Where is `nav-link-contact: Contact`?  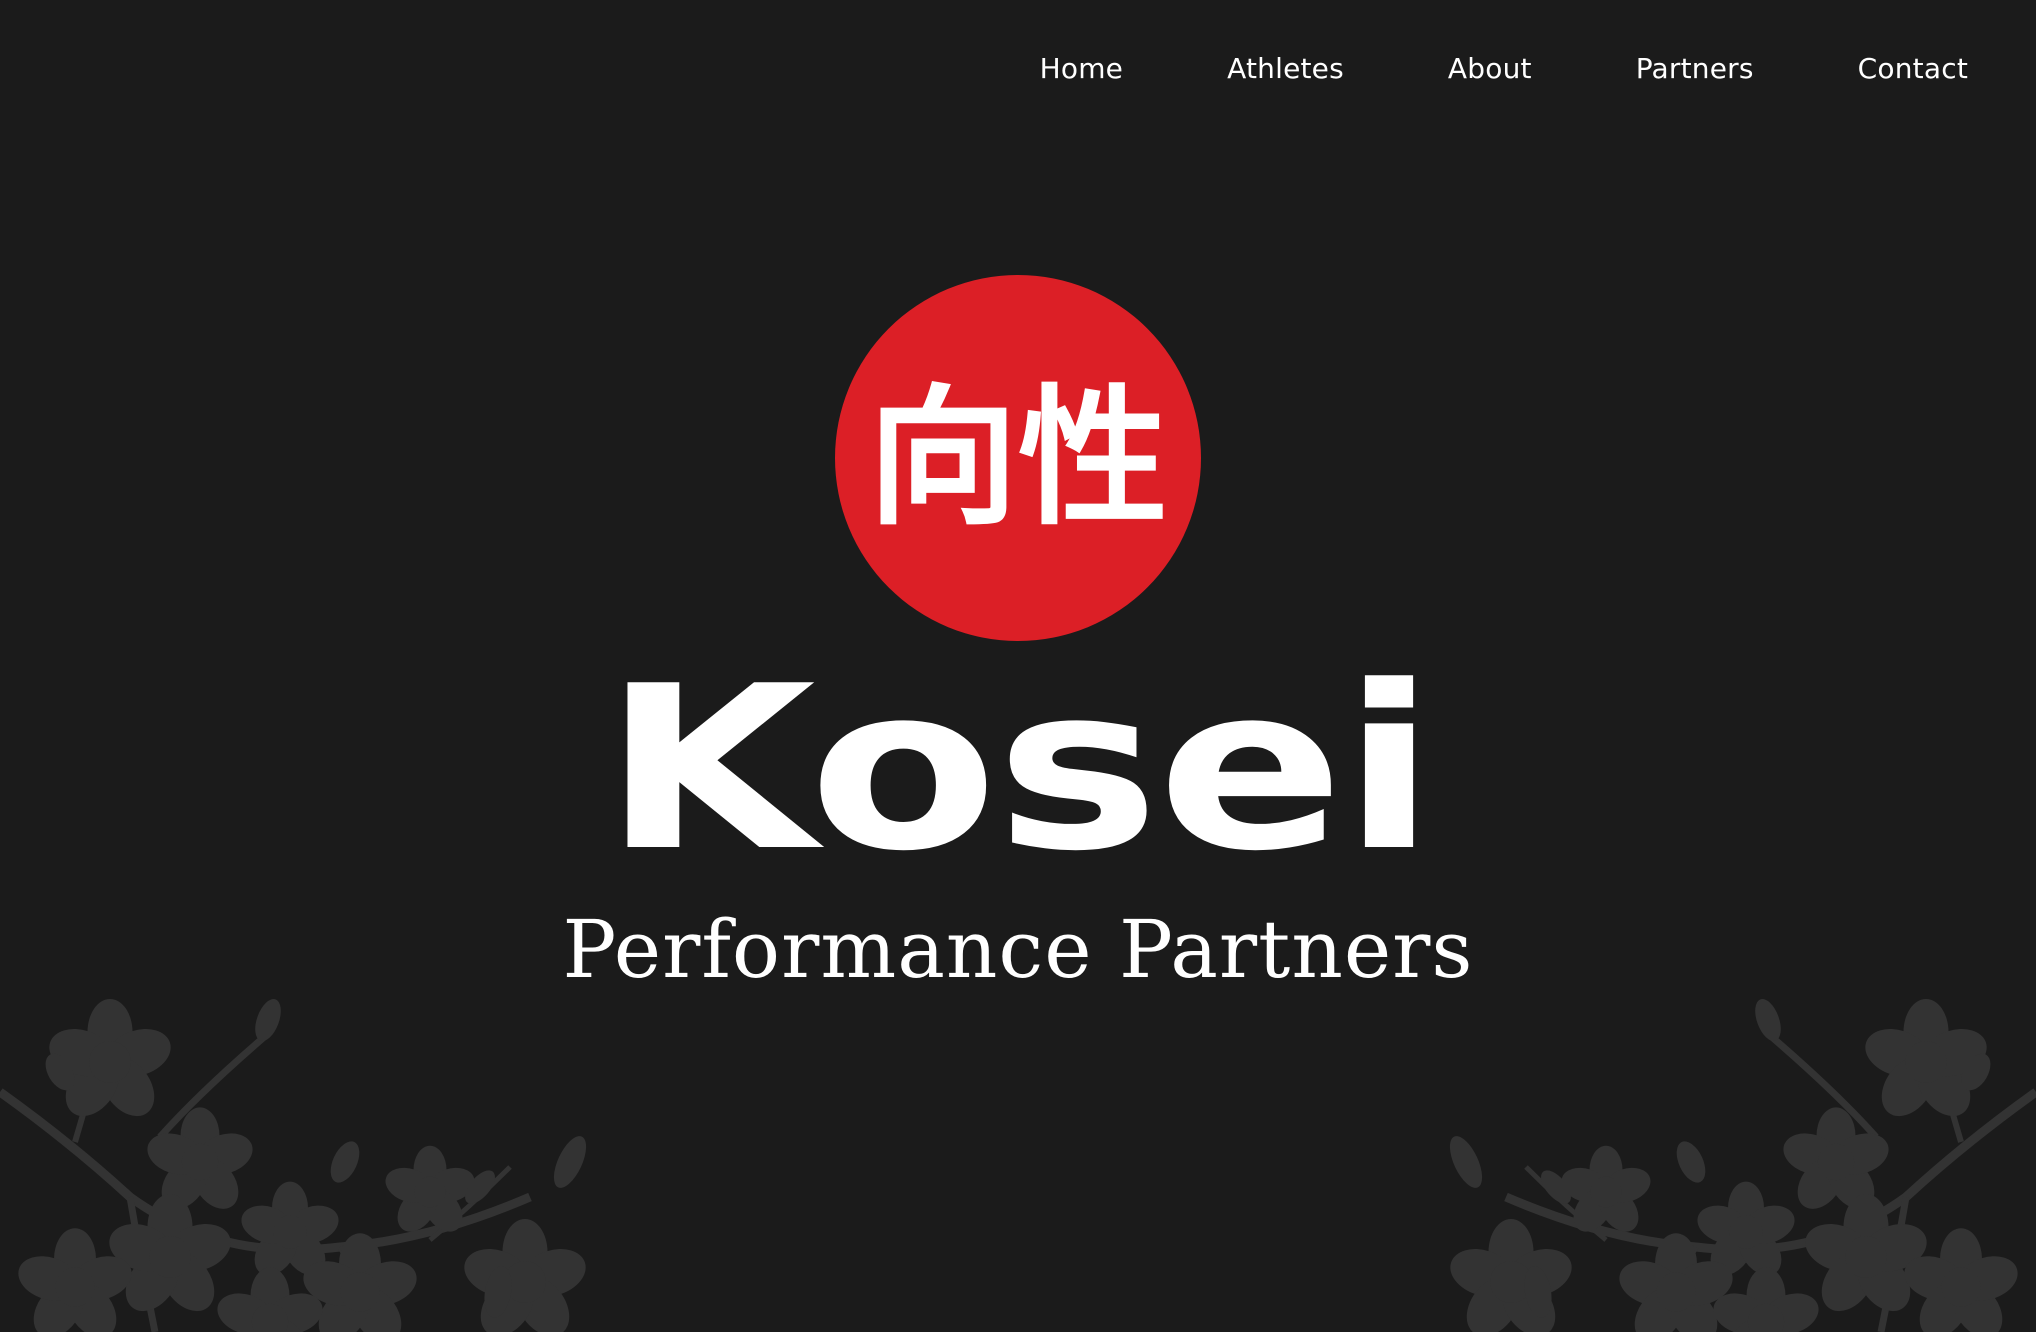 nav-link-contact: Contact is located at coordinates (1921, 68).